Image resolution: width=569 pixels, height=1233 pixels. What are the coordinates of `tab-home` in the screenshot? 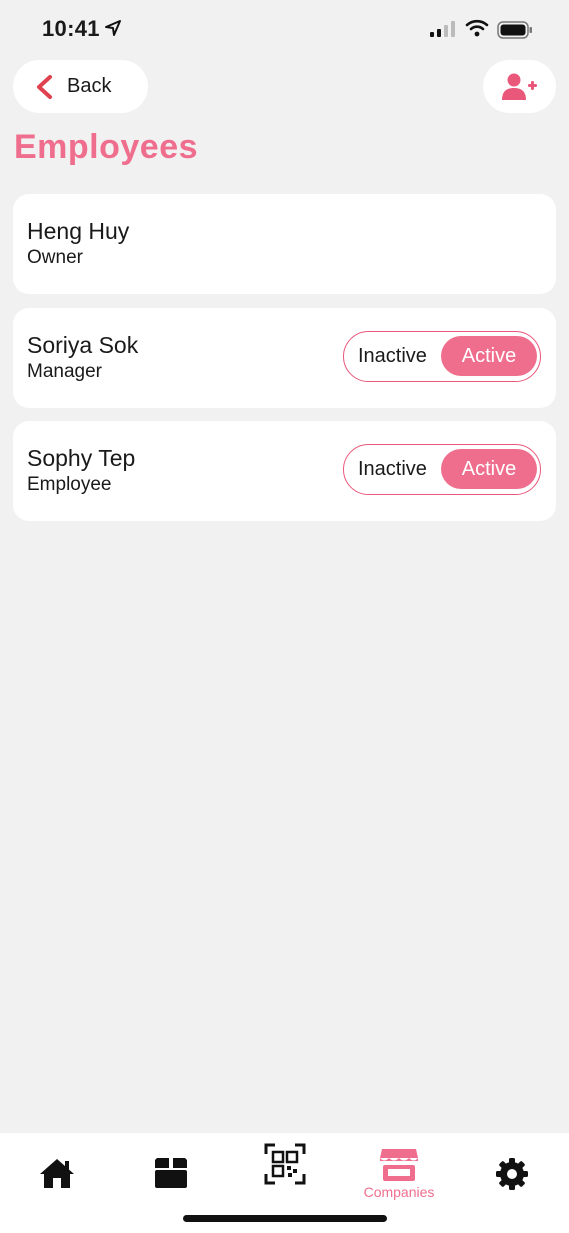 It's located at (57, 1173).